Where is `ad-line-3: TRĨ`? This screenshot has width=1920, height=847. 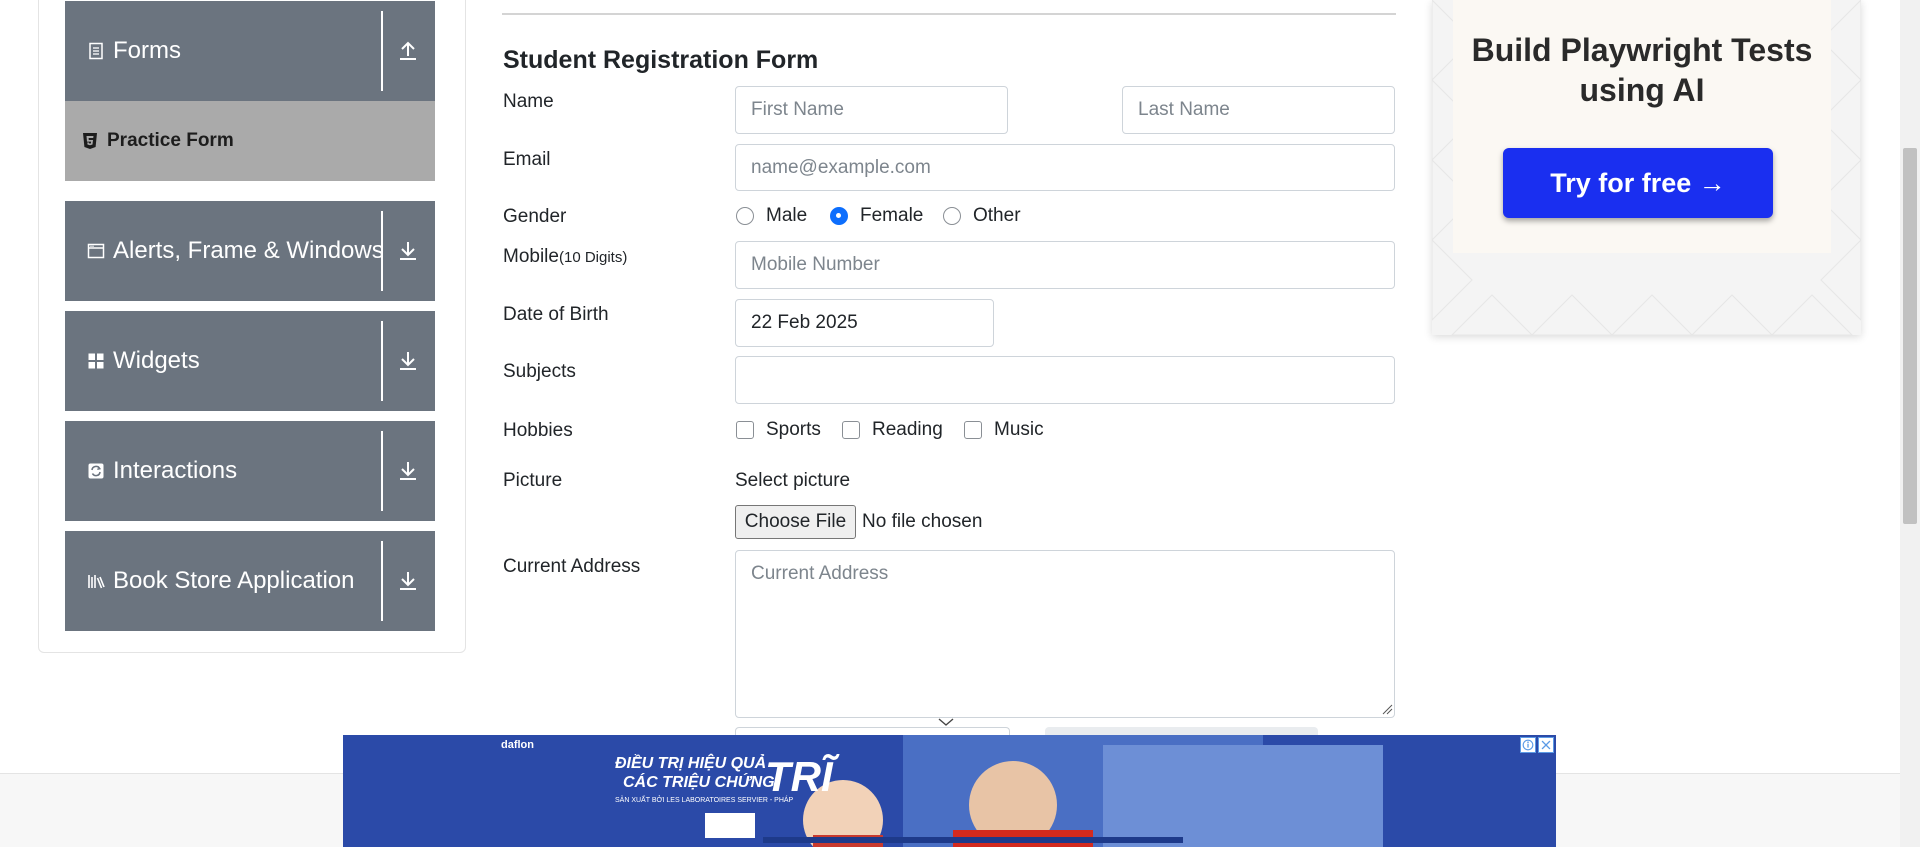
ad-line-3: TRĨ is located at coordinates (799, 776).